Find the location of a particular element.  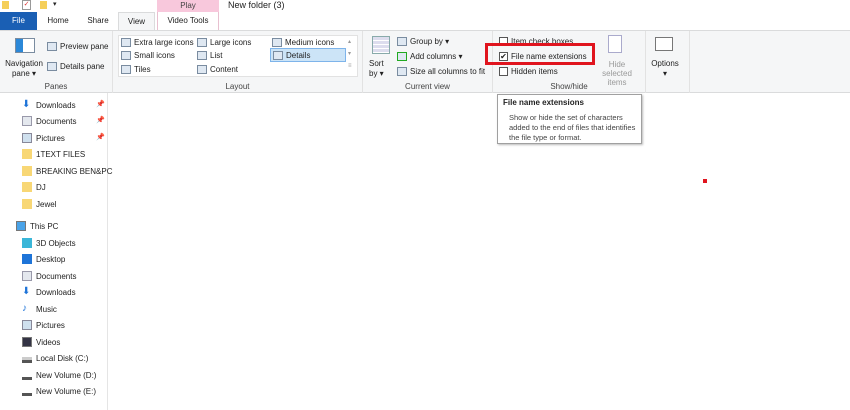

sort-icon is located at coordinates (381, 45).